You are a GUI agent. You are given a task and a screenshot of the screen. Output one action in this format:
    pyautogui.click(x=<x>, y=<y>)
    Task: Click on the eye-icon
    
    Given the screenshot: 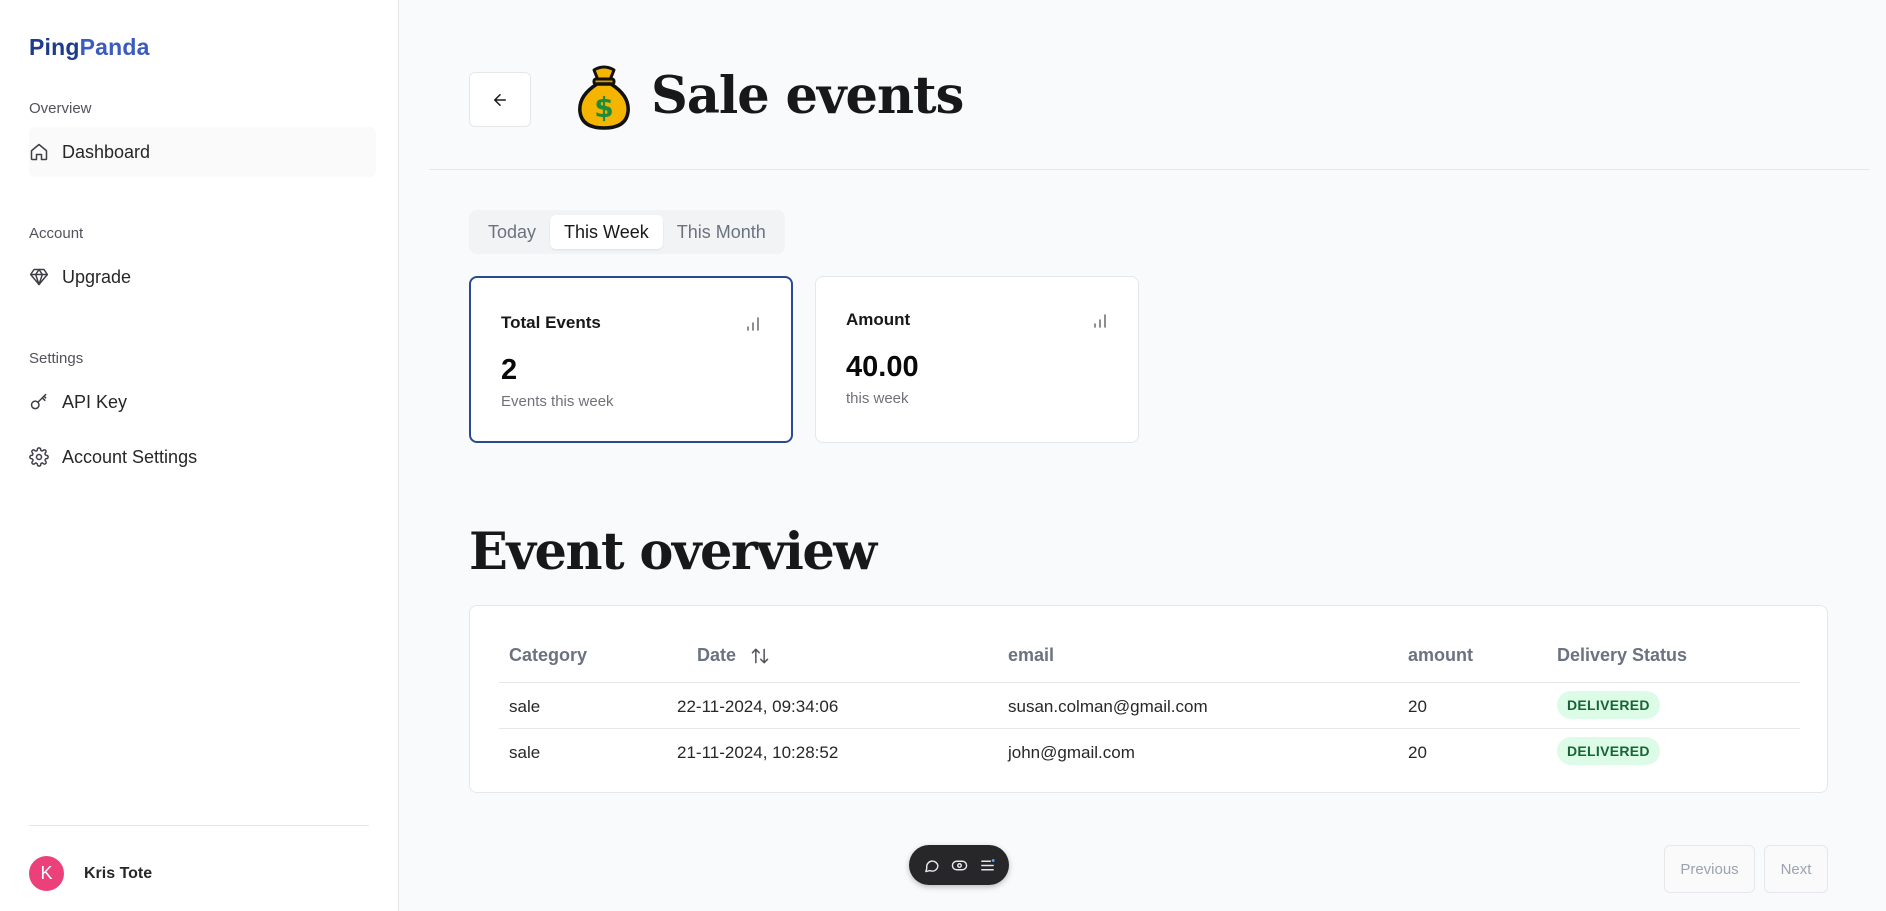 What is the action you would take?
    pyautogui.click(x=959, y=865)
    